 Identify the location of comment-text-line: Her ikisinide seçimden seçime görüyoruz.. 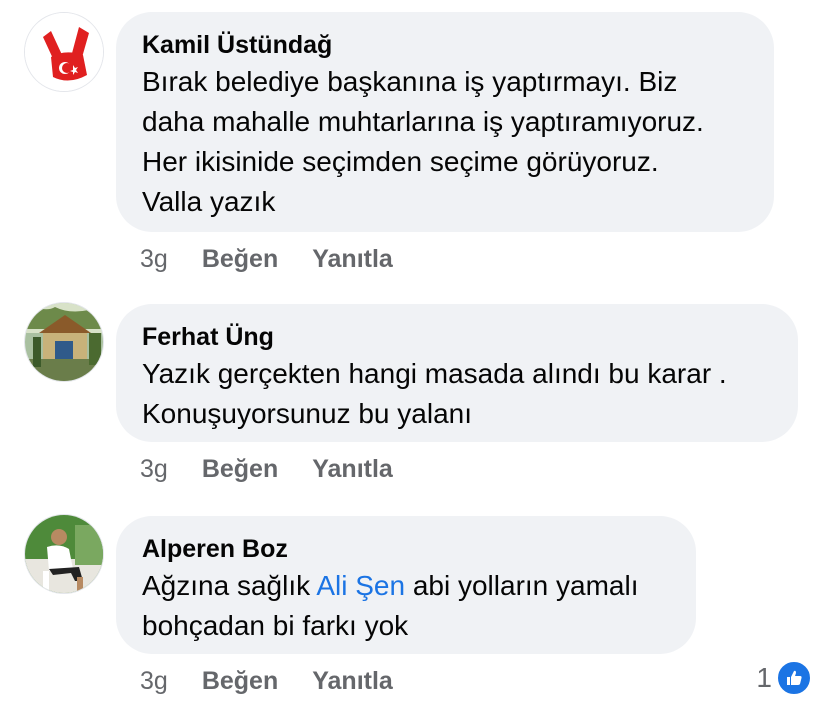
(400, 161).